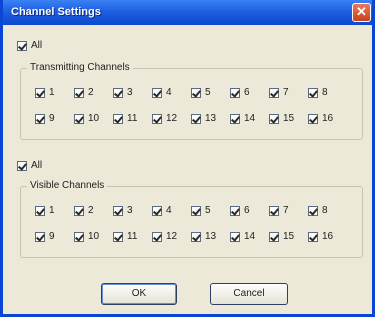 The width and height of the screenshot is (375, 317). Describe the element at coordinates (320, 118) in the screenshot. I see `transmit-channel-checkbox: 16` at that location.